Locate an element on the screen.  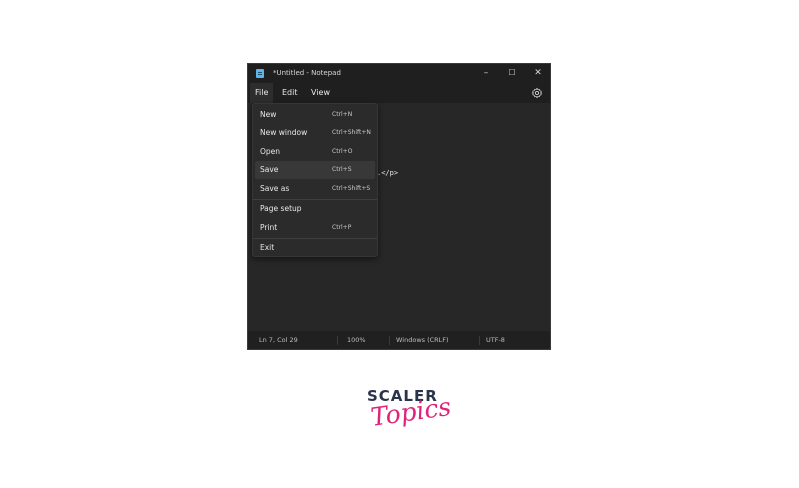
window-title: *Untitled - Notepad is located at coordinates (307, 73).